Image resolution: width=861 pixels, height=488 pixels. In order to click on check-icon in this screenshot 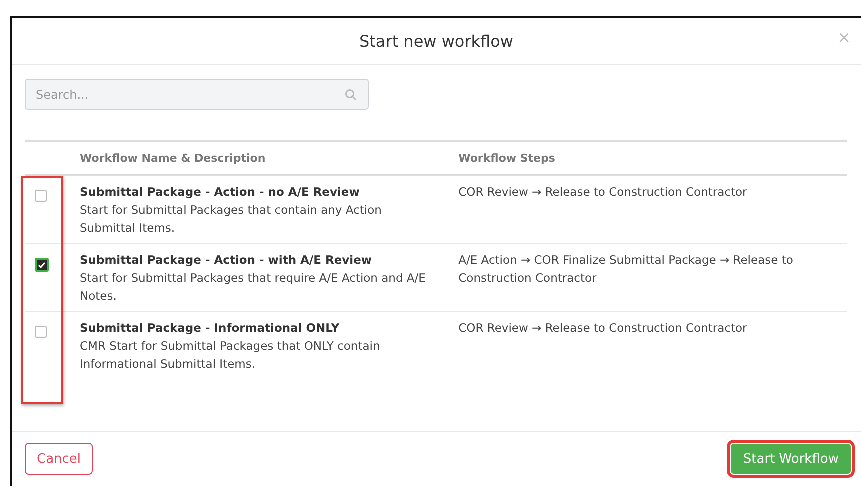, I will do `click(42, 265)`.